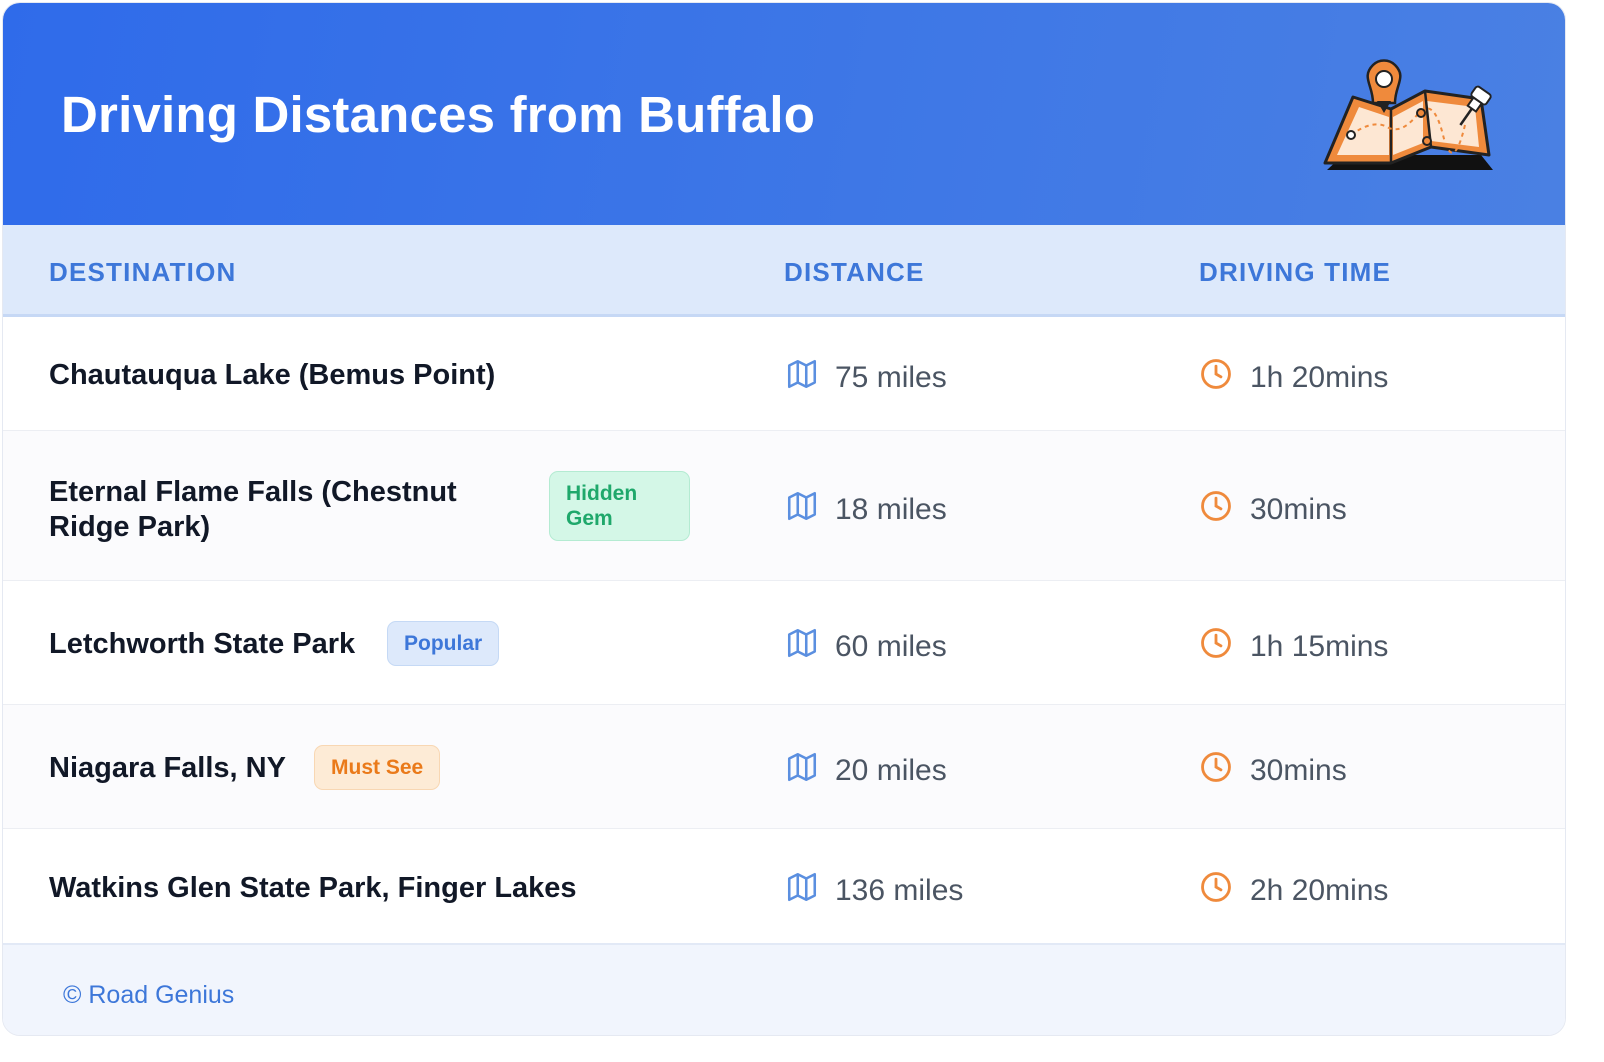  What do you see at coordinates (313, 888) in the screenshot?
I see `destination-name: Watkins Glen State Park, Finger Lakes` at bounding box center [313, 888].